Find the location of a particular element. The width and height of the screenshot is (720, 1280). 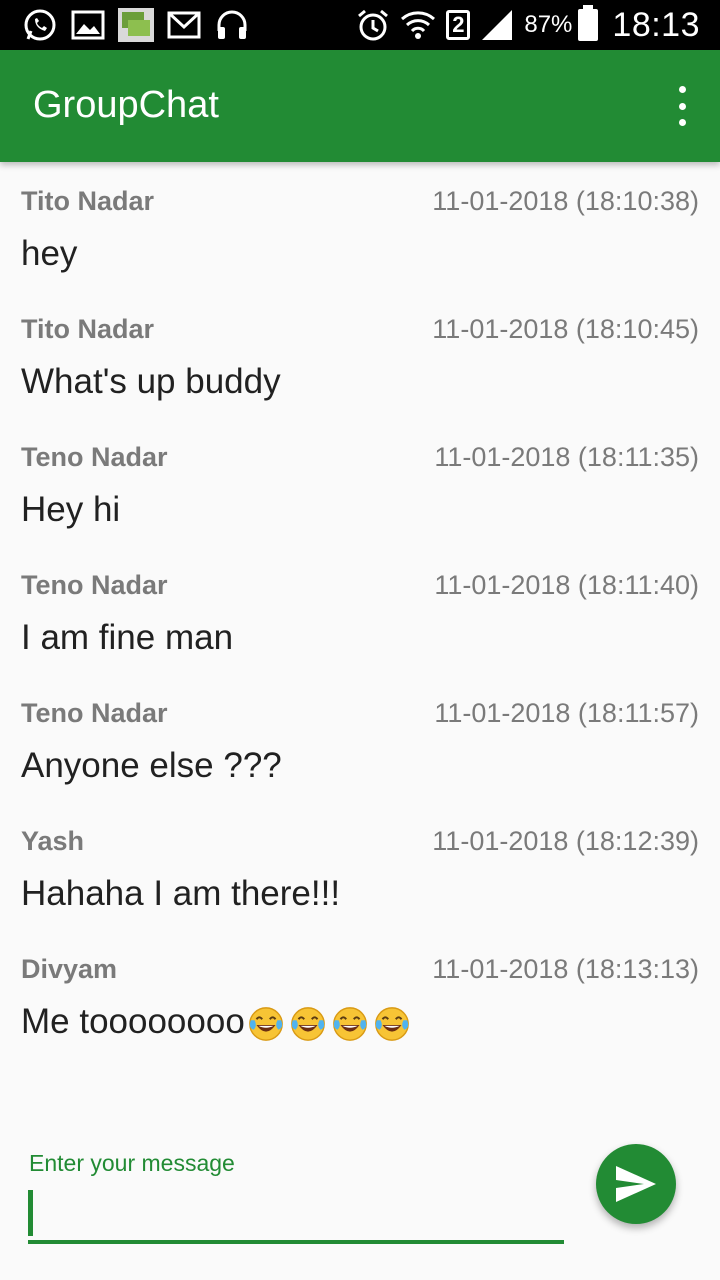

sim-slot-number: 2 is located at coordinates (458, 25).